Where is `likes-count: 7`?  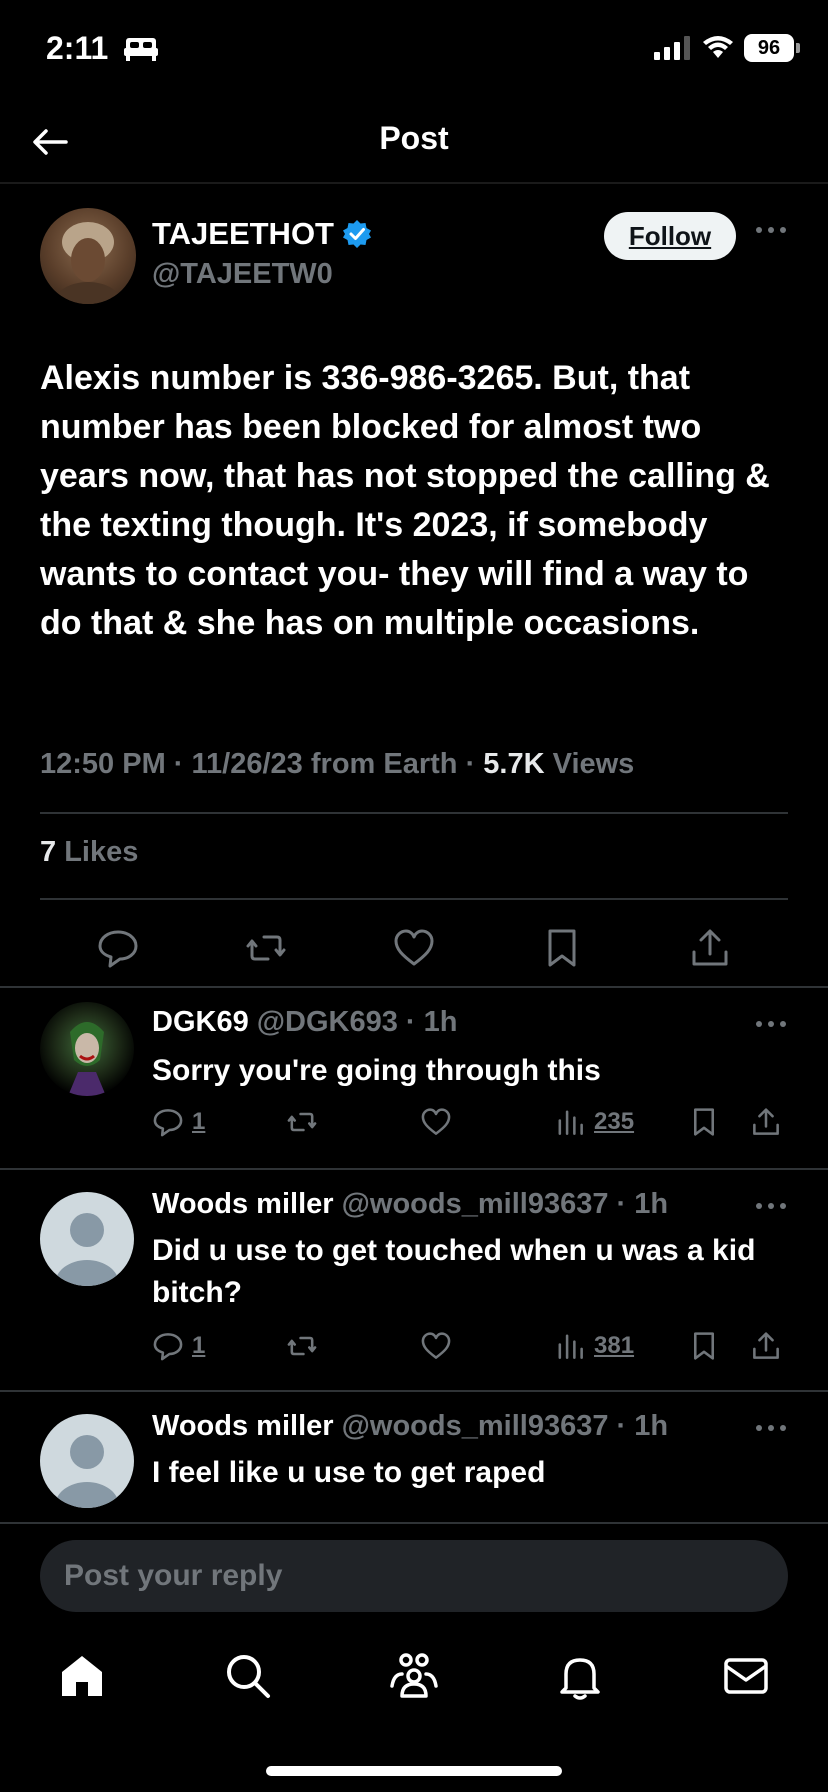
likes-count: 7 is located at coordinates (48, 852).